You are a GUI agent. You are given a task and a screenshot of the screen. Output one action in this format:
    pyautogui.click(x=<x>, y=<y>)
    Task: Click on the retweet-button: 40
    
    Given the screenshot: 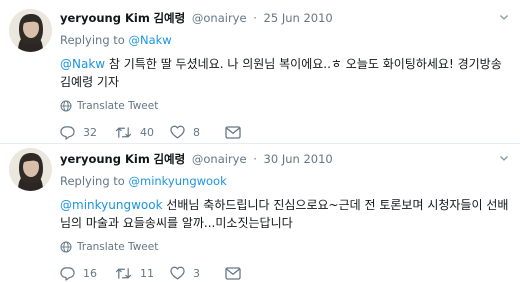 What is the action you would take?
    pyautogui.click(x=142, y=132)
    